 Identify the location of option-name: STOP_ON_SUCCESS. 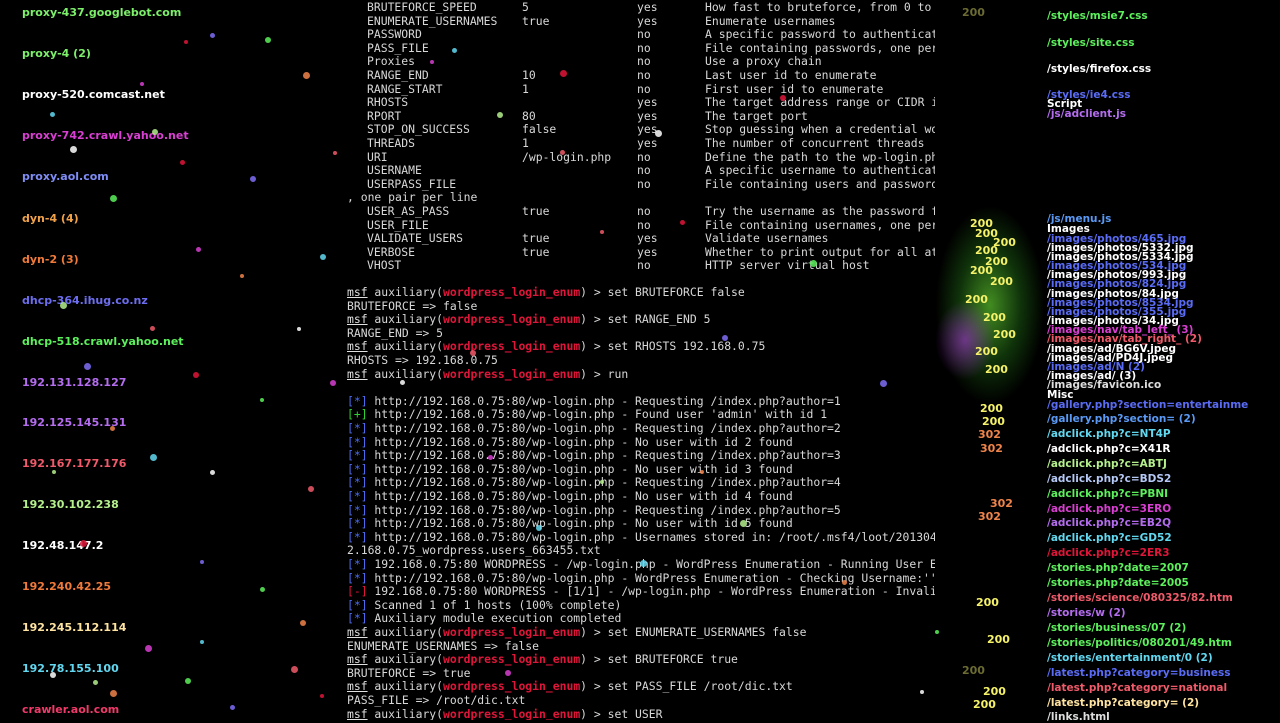
(418, 129).